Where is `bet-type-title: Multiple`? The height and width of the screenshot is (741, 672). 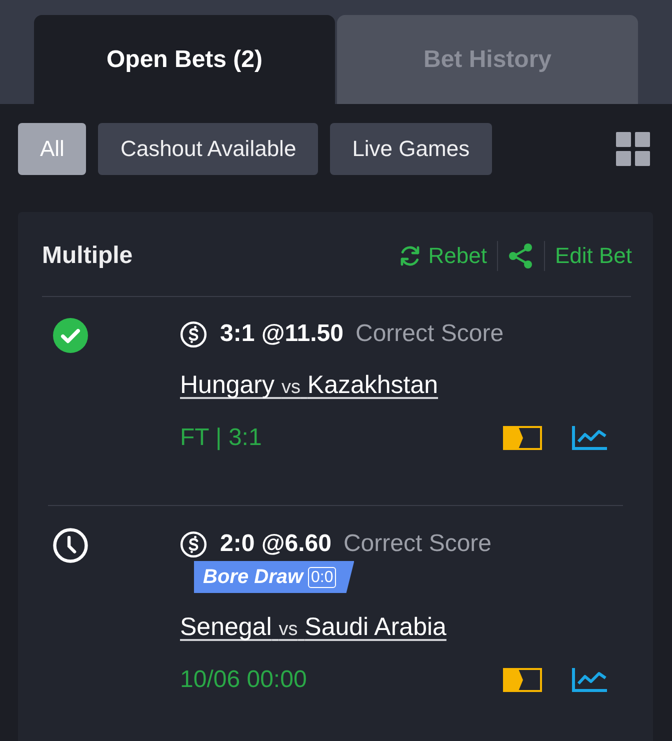
bet-type-title: Multiple is located at coordinates (87, 256).